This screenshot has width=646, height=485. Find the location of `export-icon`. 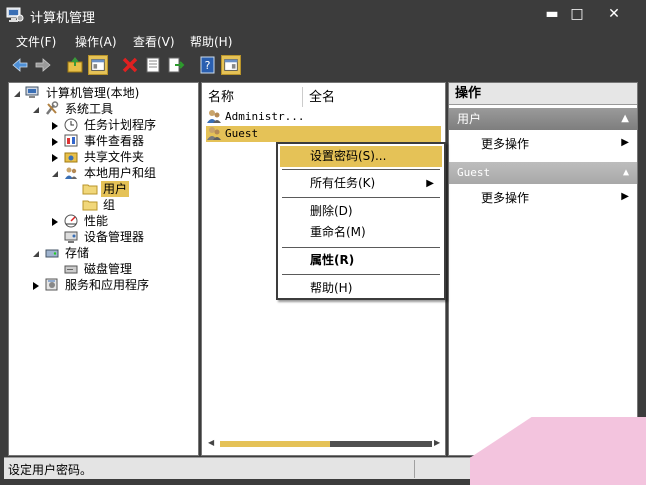

export-icon is located at coordinates (176, 65).